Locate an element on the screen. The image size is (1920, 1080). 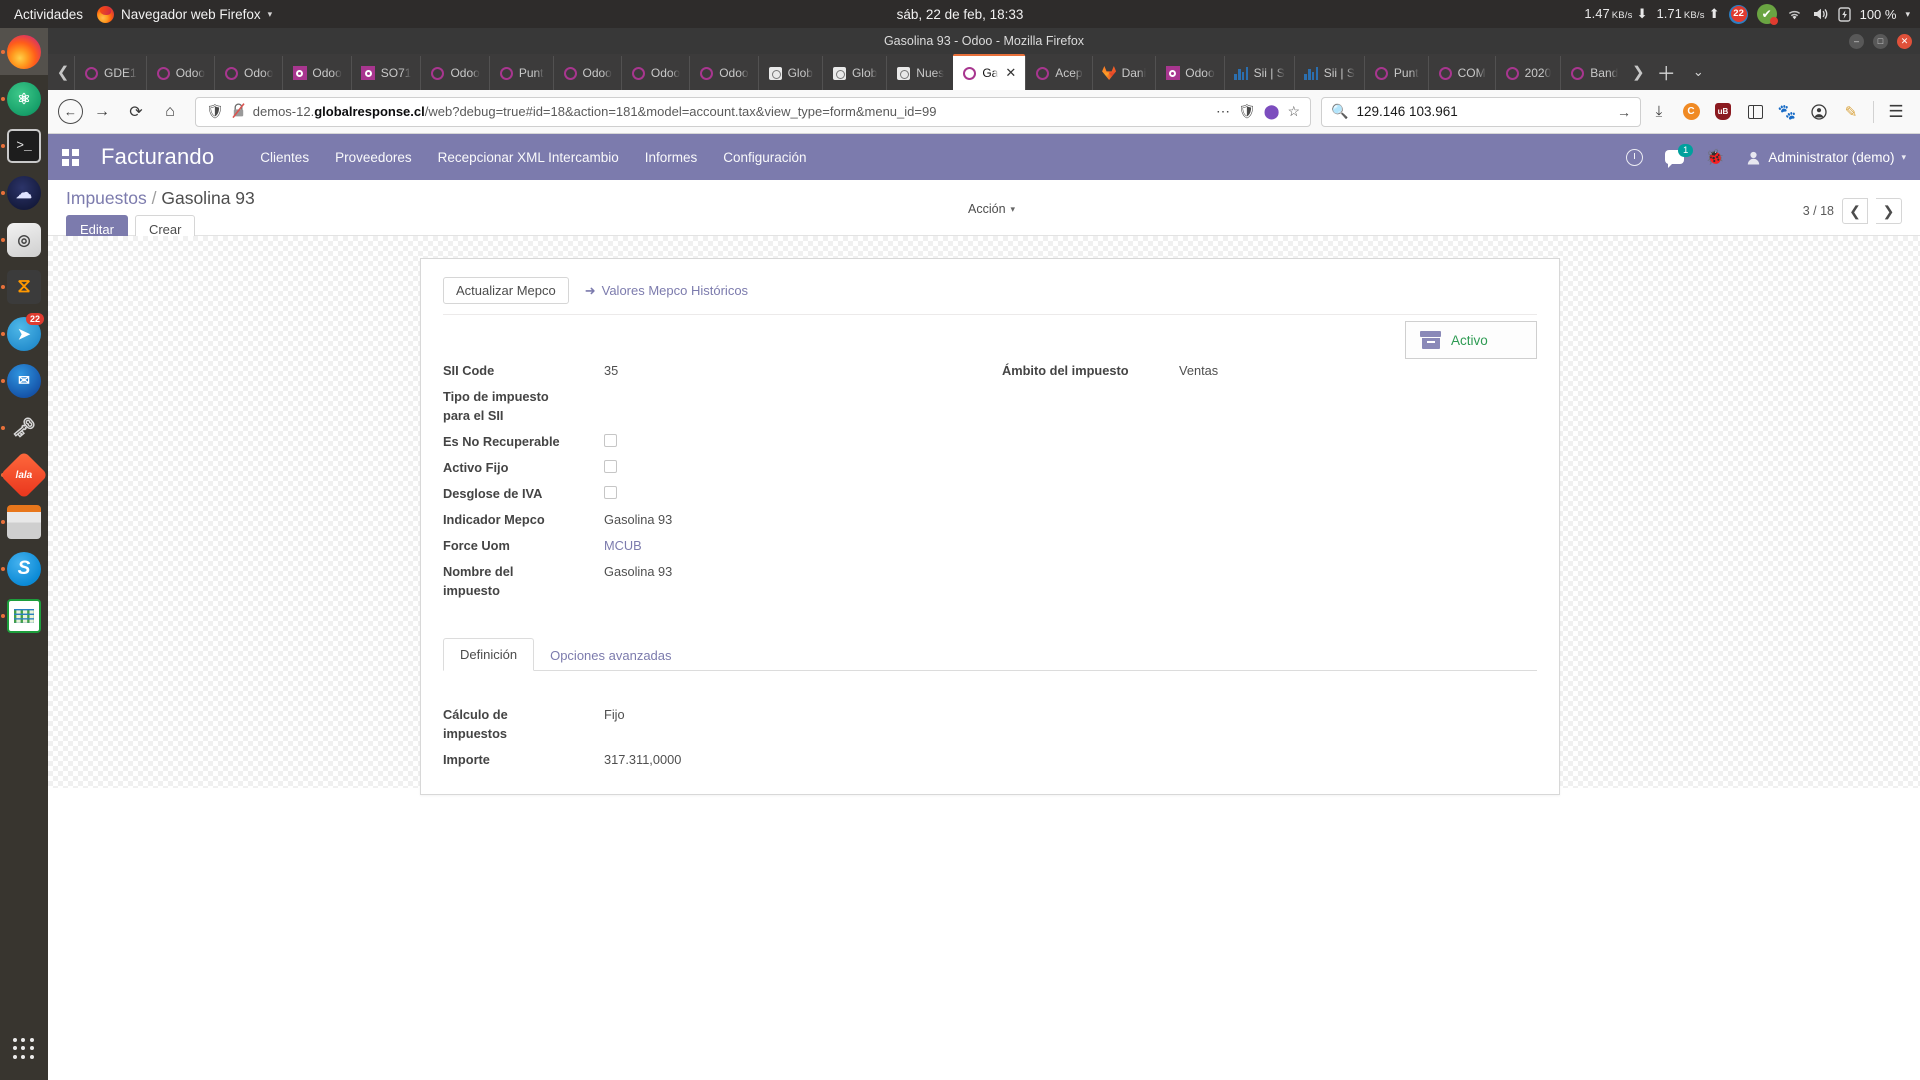
scroll-tabs-left-icon: ❮ is located at coordinates (63, 72).